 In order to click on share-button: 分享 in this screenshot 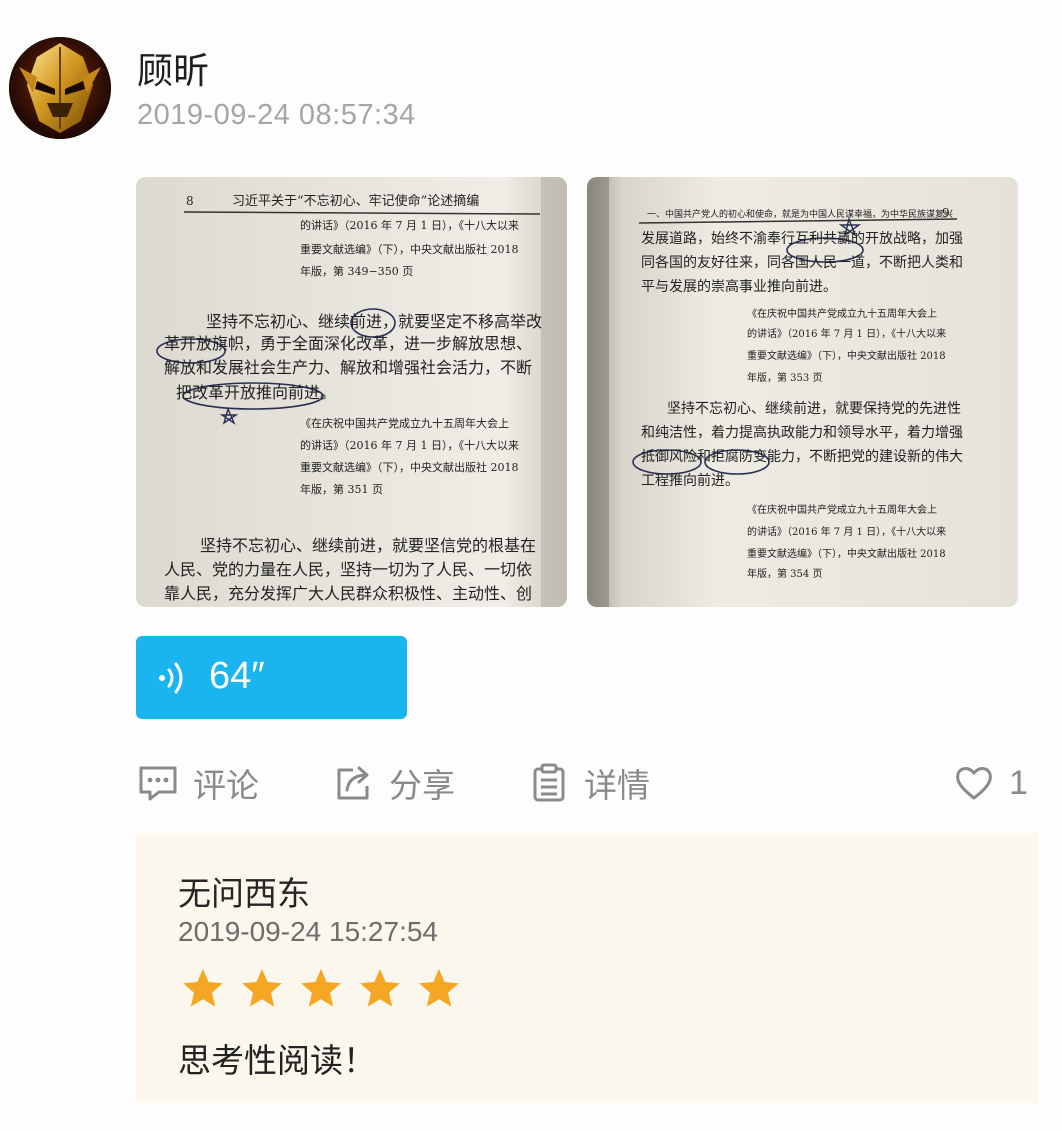, I will do `click(394, 783)`.